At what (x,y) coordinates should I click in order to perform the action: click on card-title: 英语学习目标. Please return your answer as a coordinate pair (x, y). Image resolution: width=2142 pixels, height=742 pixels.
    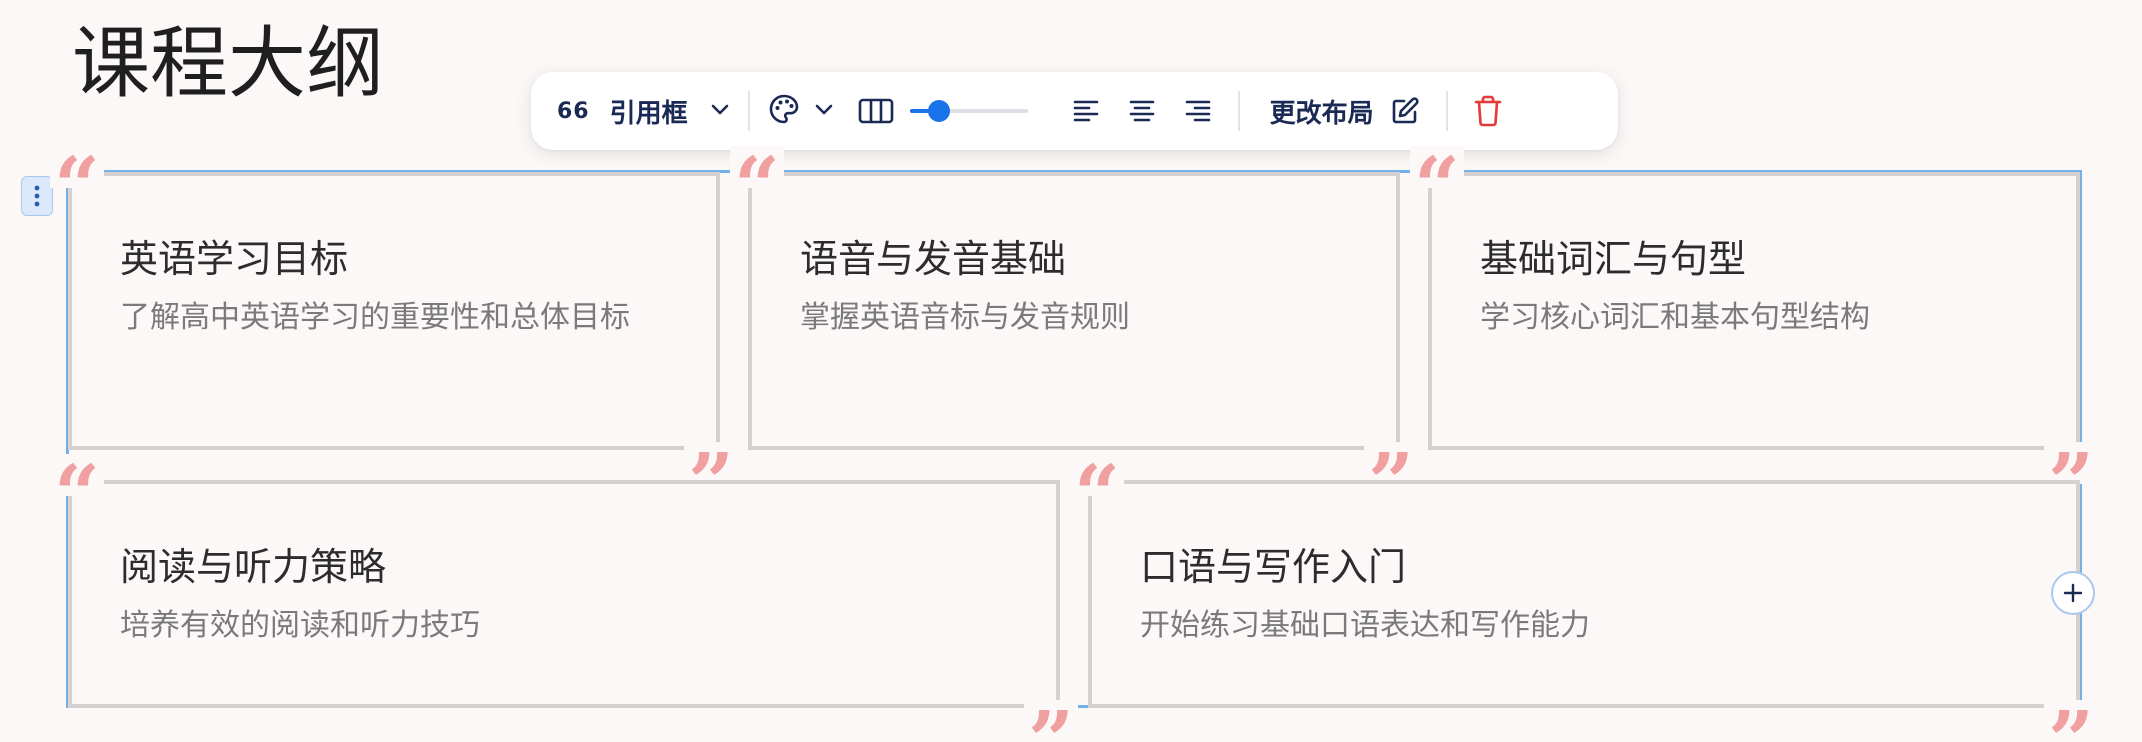
    Looking at the image, I should click on (234, 259).